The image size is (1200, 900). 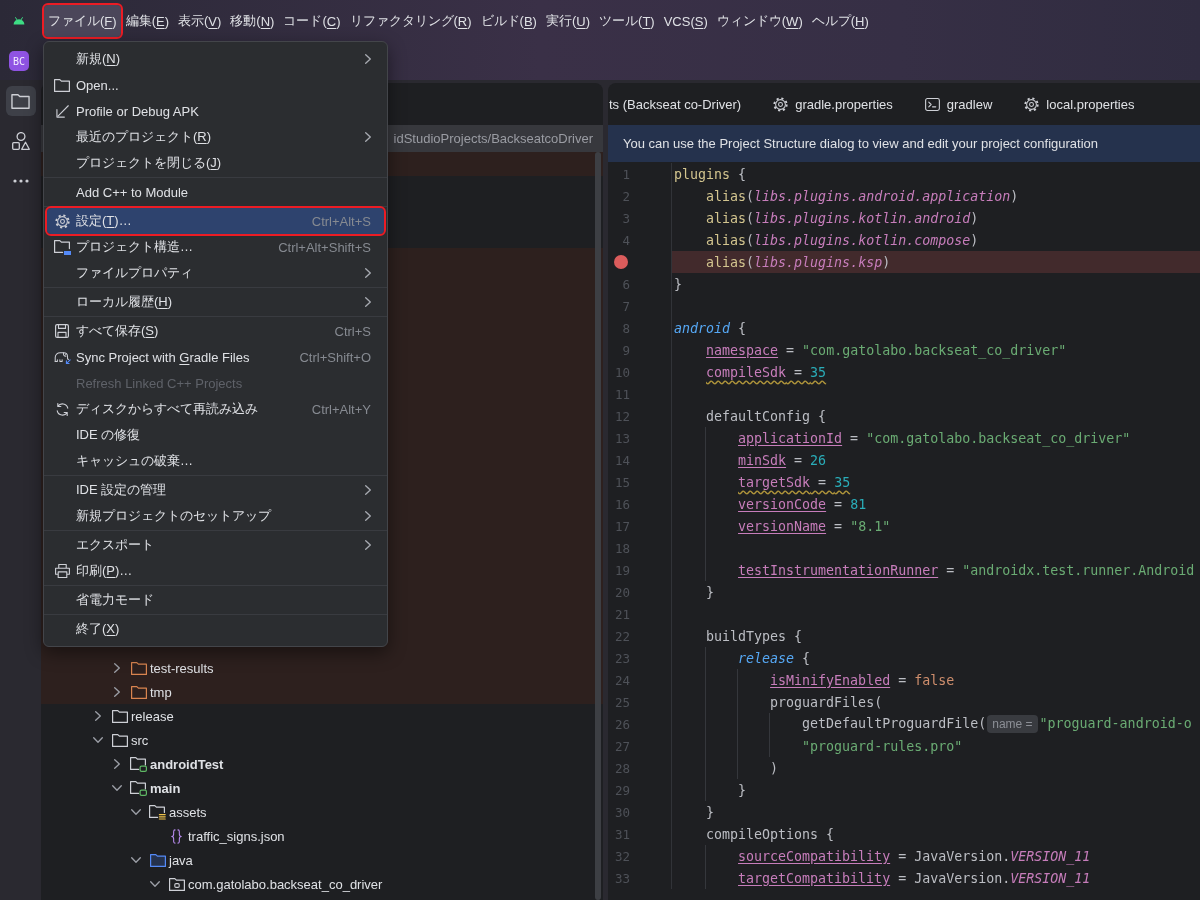 What do you see at coordinates (165, 788) in the screenshot?
I see `tree-item: main` at bounding box center [165, 788].